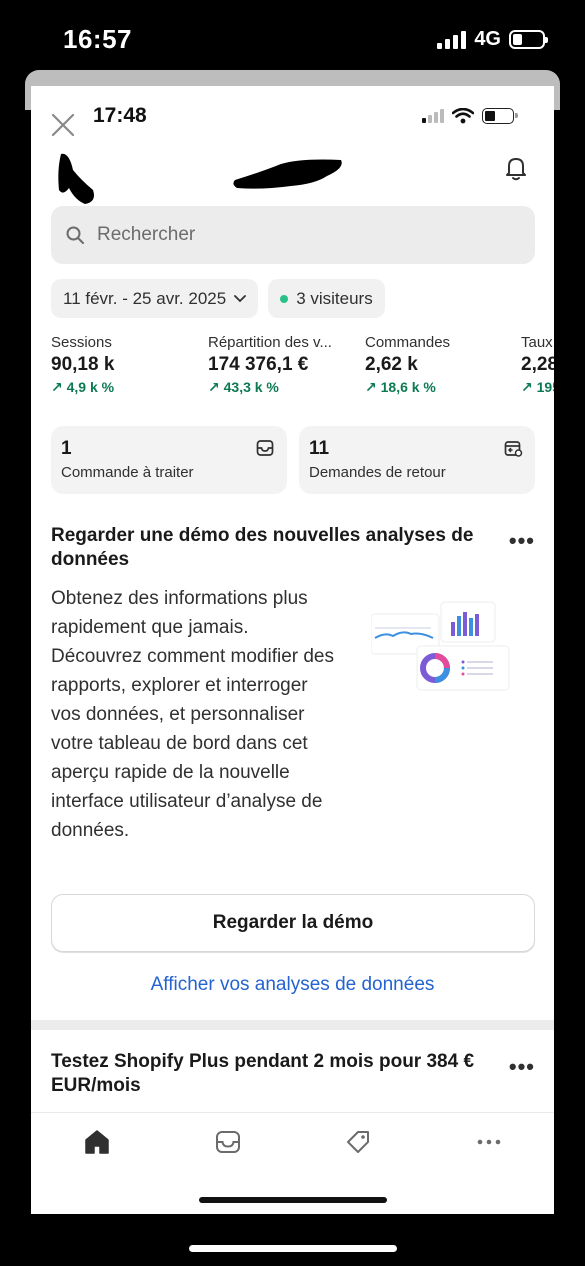 The width and height of the screenshot is (585, 1266). Describe the element at coordinates (120, 115) in the screenshot. I see `inner-time: 17:48` at that location.